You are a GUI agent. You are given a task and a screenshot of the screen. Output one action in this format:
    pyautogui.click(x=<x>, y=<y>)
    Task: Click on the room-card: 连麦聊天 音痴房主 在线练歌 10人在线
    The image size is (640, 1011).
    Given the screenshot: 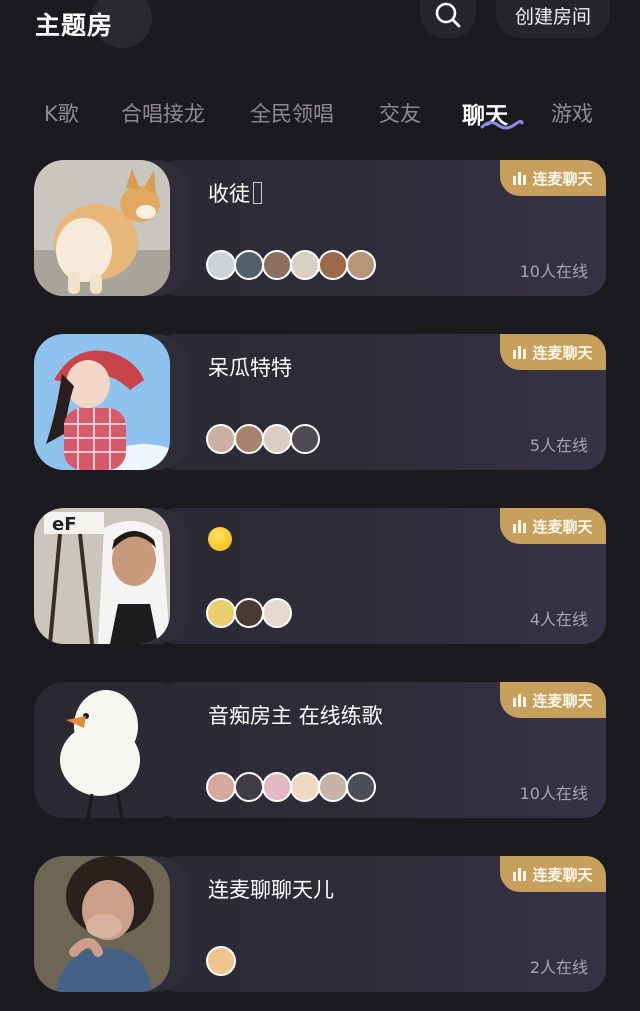 What is the action you would take?
    pyautogui.click(x=320, y=750)
    